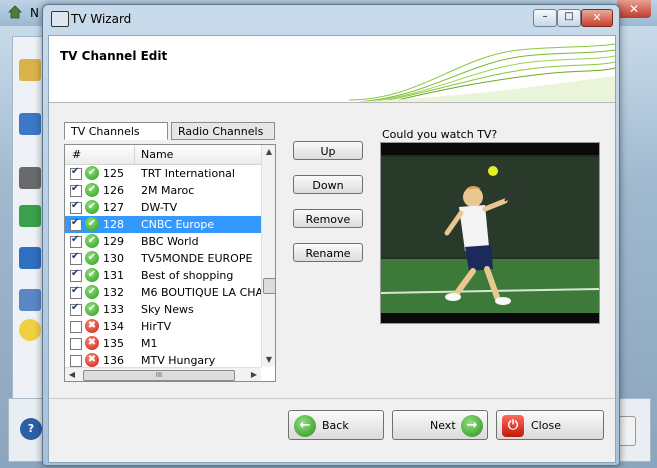 Image resolution: width=657 pixels, height=468 pixels. I want to click on down-button: Down, so click(328, 184).